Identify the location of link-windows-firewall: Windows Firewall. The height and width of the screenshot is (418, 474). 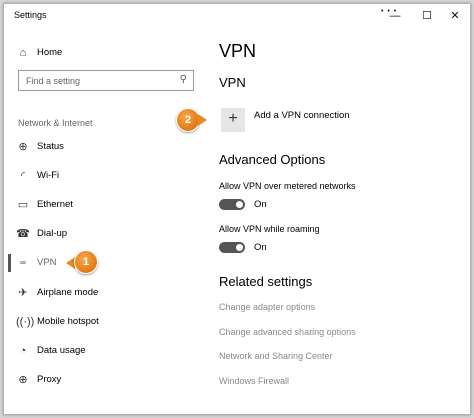
(254, 381).